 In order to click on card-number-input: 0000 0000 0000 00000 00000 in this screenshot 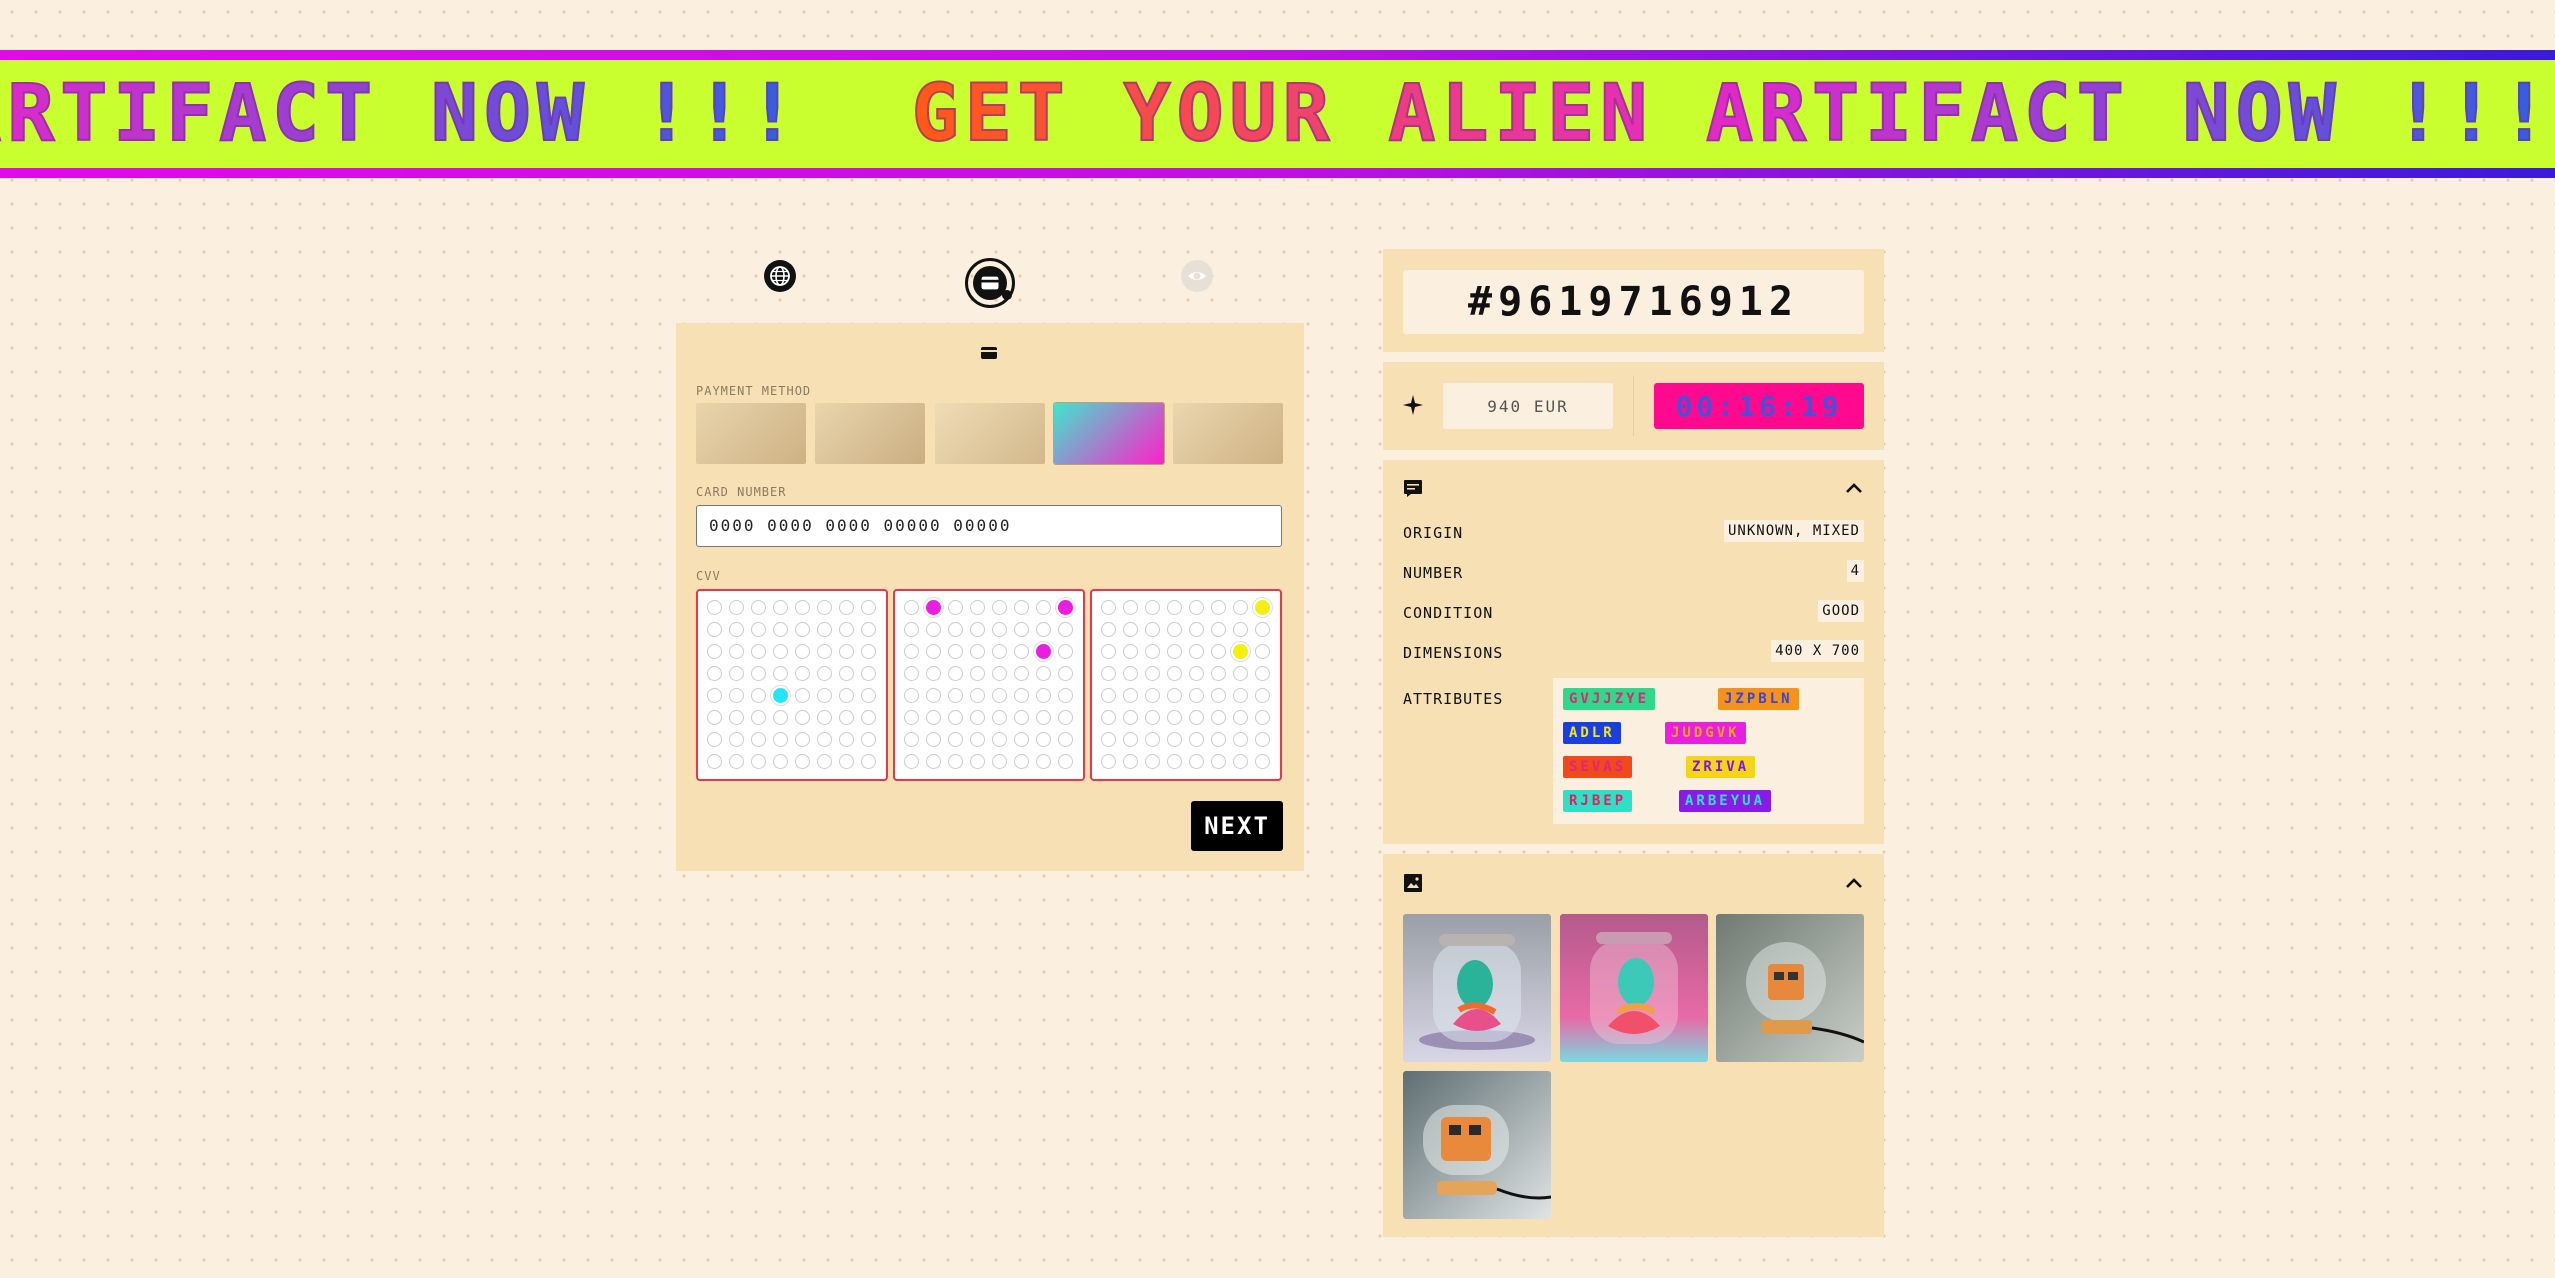, I will do `click(989, 526)`.